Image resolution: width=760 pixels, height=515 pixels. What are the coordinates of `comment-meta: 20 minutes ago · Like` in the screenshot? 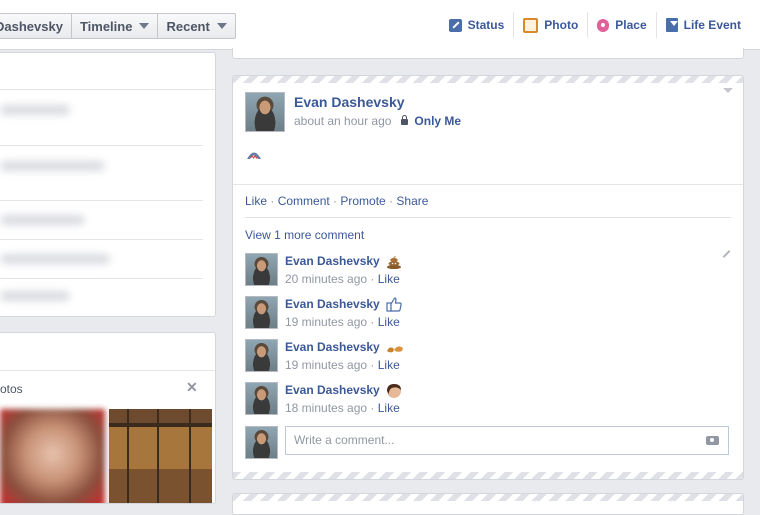 It's located at (342, 279).